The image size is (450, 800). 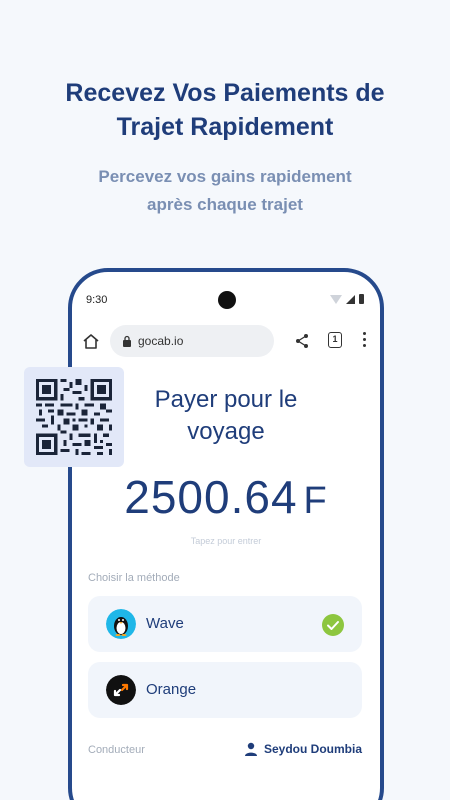 I want to click on status-bar: 9:30, so click(x=226, y=300).